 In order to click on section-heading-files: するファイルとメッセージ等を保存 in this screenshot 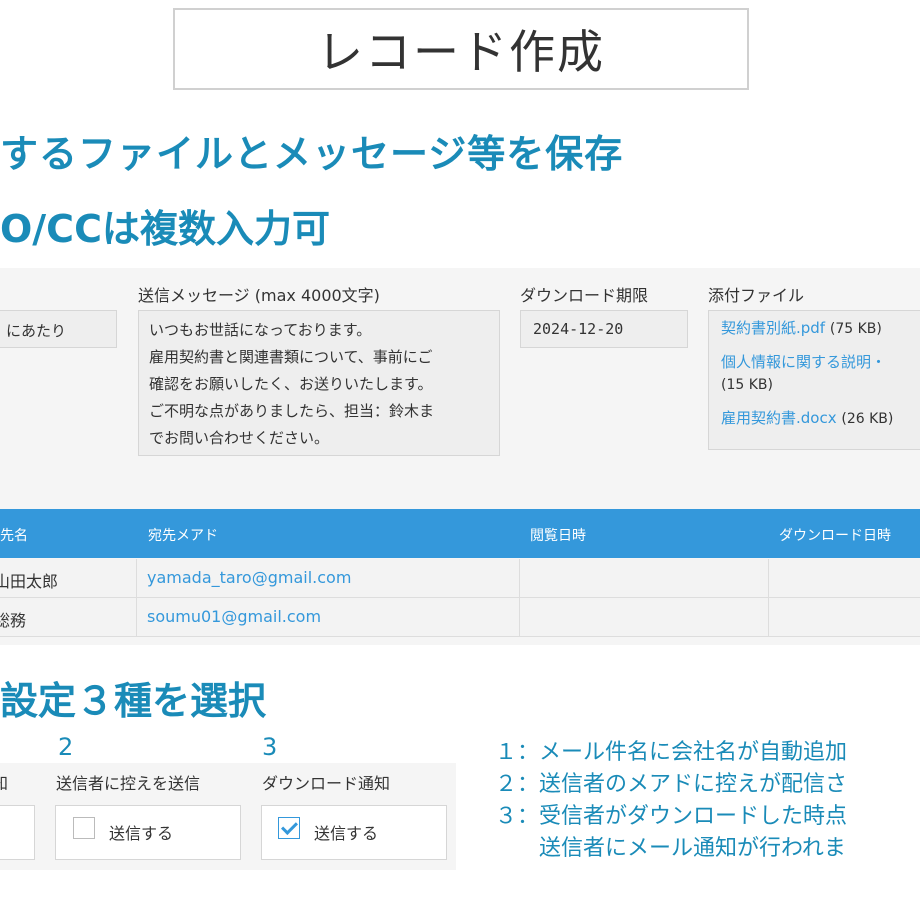, I will do `click(312, 154)`.